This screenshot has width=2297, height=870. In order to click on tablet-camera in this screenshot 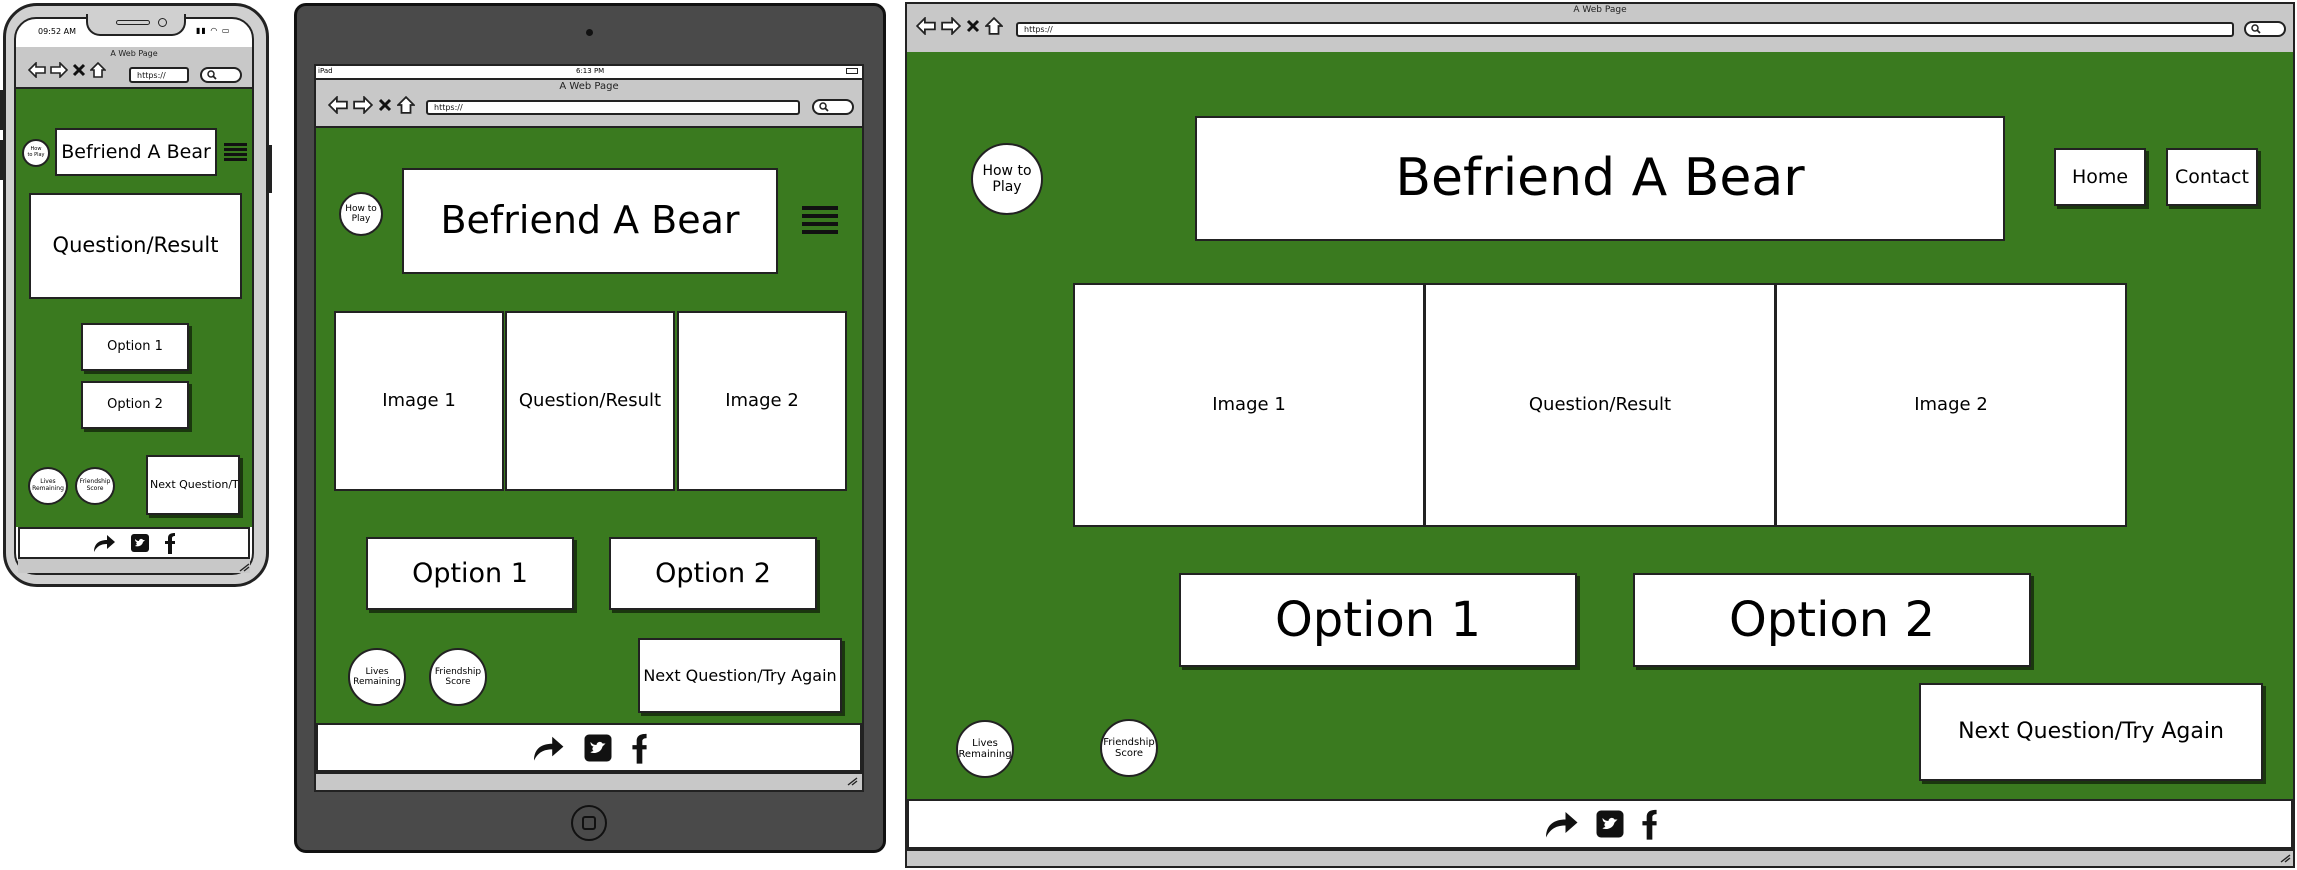, I will do `click(589, 32)`.